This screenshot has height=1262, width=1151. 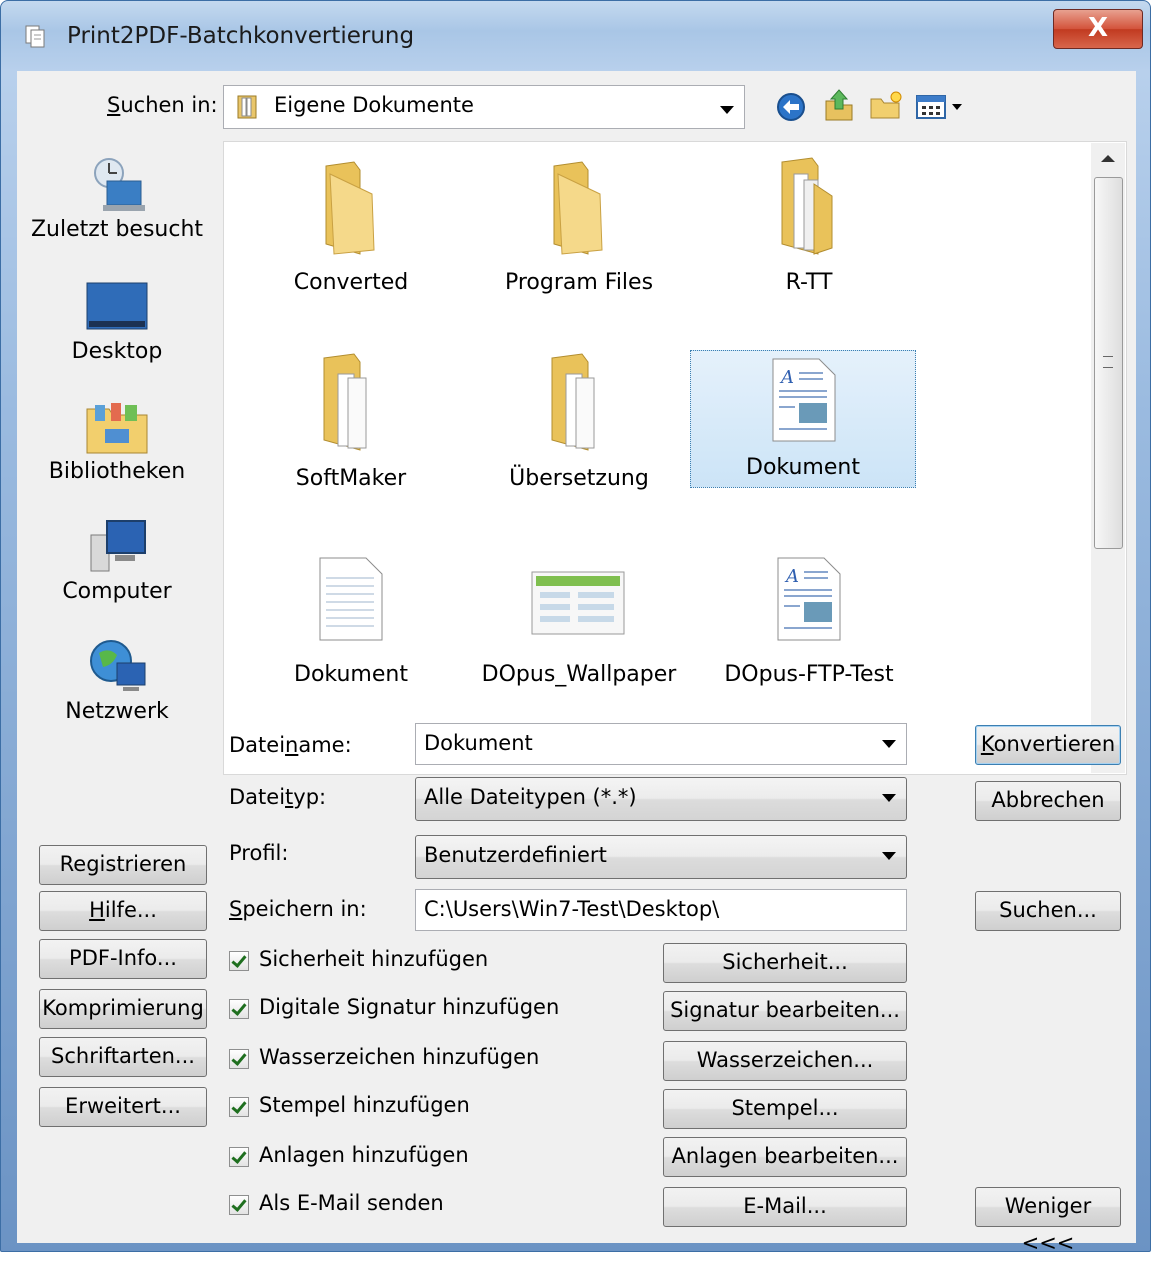 I want to click on place-desktop: Desktop, so click(x=119, y=327).